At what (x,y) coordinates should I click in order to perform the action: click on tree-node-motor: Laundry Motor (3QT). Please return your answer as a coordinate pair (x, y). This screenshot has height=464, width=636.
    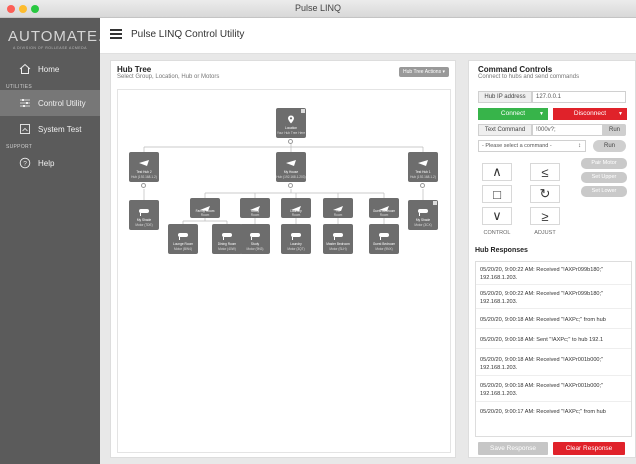
    Looking at the image, I should click on (296, 239).